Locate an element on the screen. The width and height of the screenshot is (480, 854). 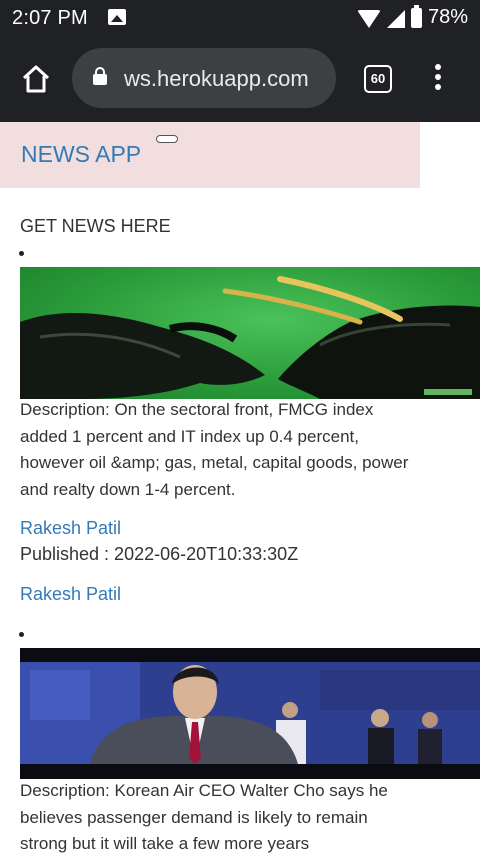
browser-toolbar: ws.herokuapp.com 60 is located at coordinates (240, 79).